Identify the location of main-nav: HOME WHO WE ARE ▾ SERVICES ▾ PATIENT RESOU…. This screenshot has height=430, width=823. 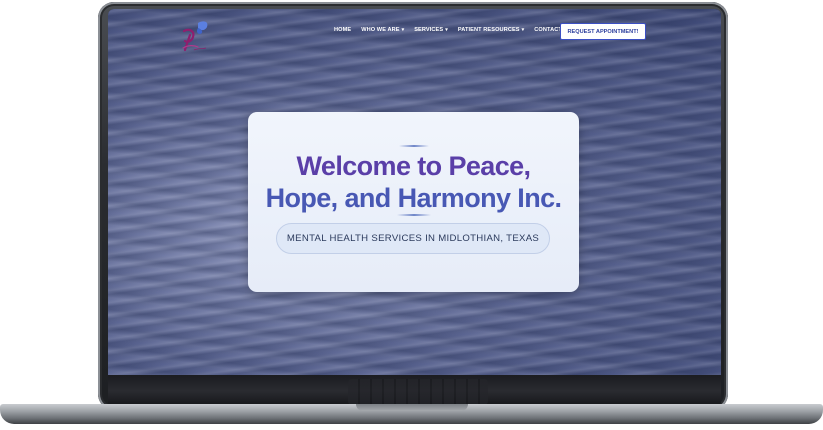
(458, 30).